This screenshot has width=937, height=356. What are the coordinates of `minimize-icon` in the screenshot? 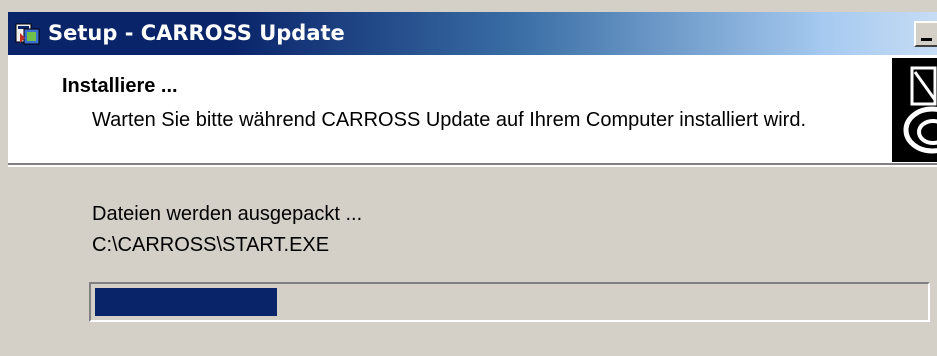 It's located at (926, 39).